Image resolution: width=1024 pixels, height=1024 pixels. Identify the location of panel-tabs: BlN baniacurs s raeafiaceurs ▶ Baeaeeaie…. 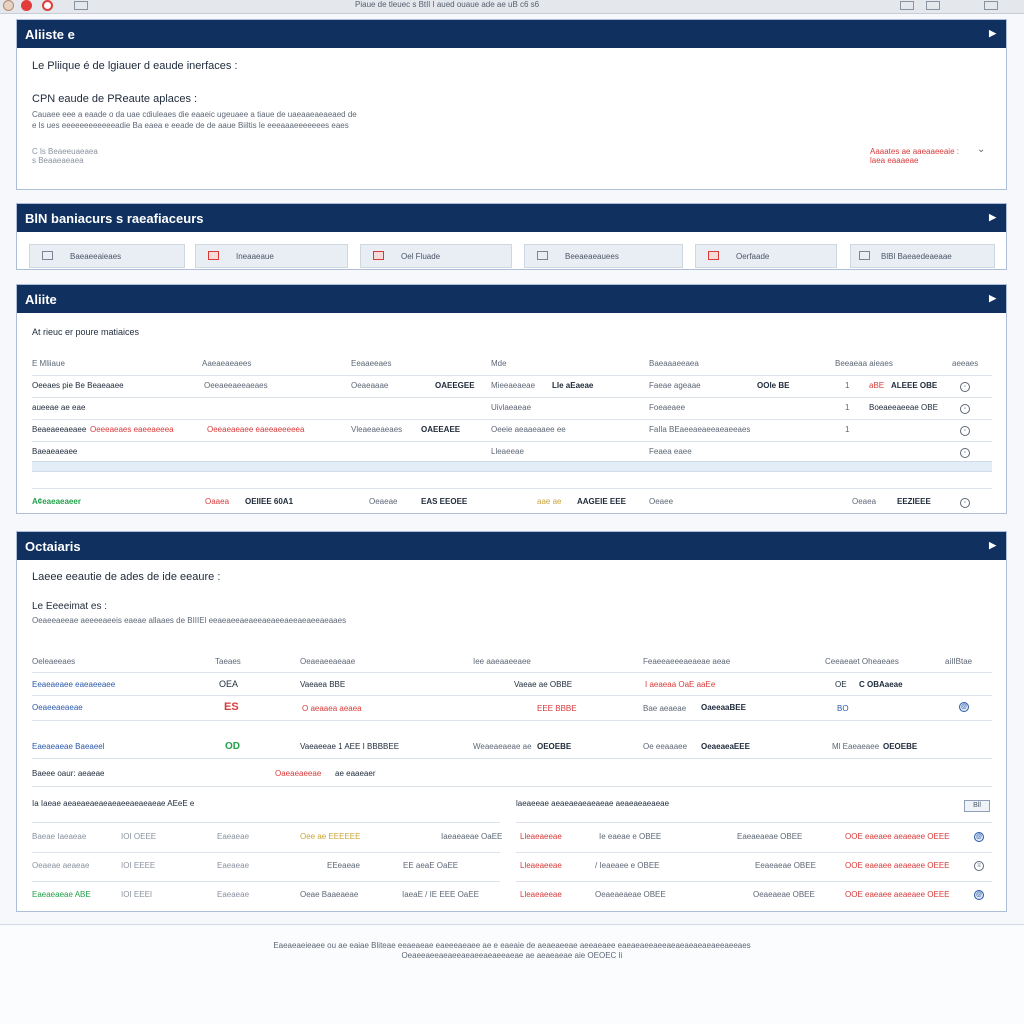
(511, 236).